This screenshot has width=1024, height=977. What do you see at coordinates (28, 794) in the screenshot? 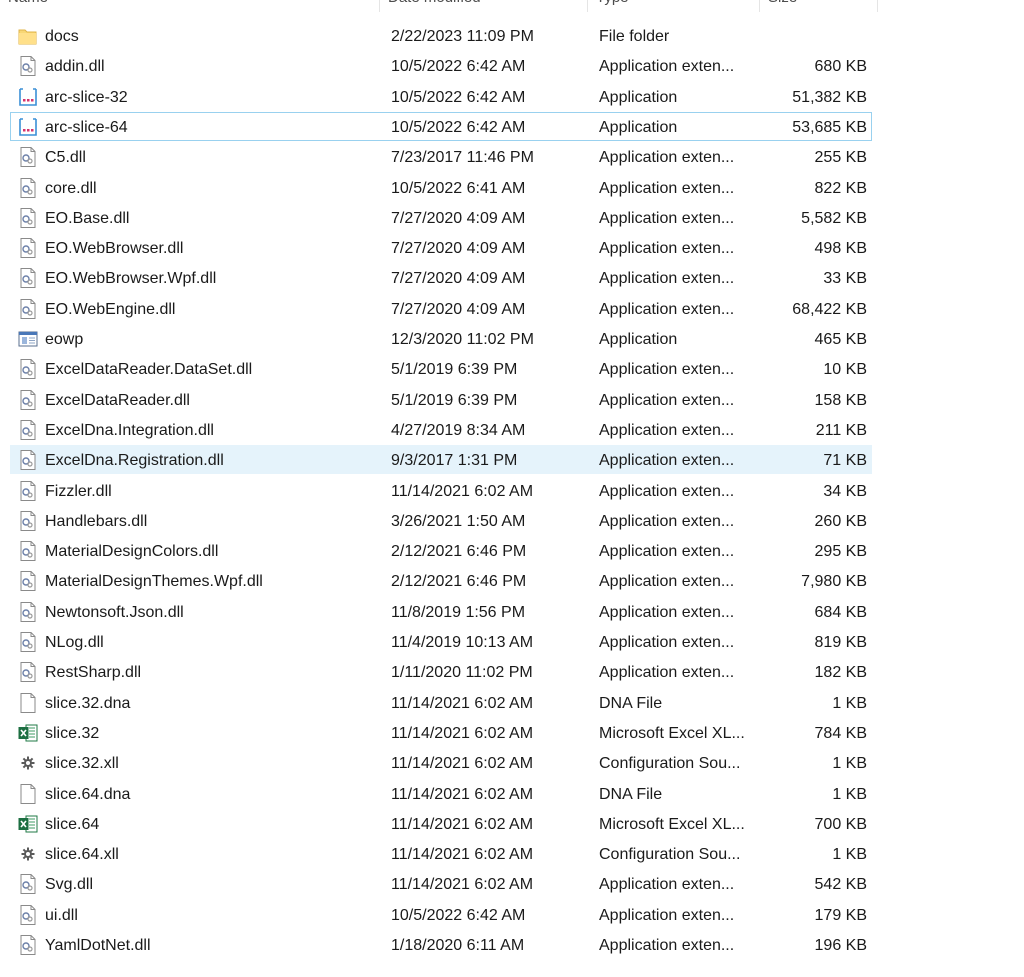
I see `blank-file-icon` at bounding box center [28, 794].